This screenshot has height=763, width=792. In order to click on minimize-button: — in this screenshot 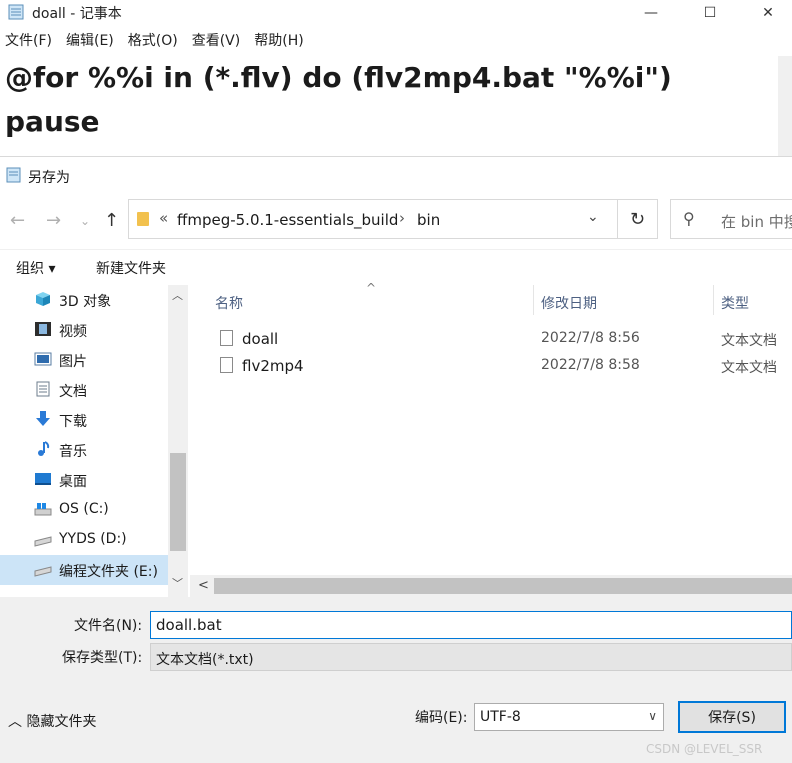, I will do `click(651, 13)`.